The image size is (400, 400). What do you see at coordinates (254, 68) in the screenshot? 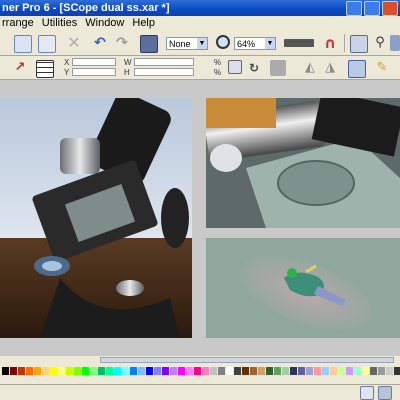
I see `rotate-icon: ↻` at bounding box center [254, 68].